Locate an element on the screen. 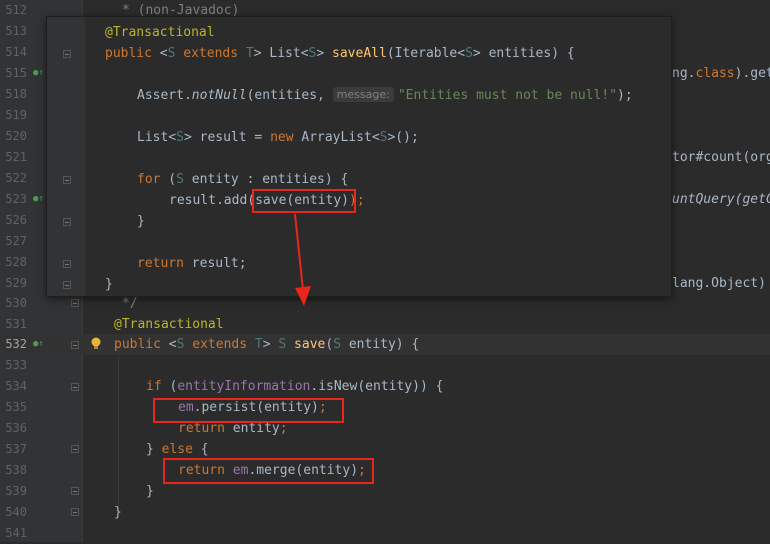 The width and height of the screenshot is (770, 544). code-token: ; is located at coordinates (283, 428).